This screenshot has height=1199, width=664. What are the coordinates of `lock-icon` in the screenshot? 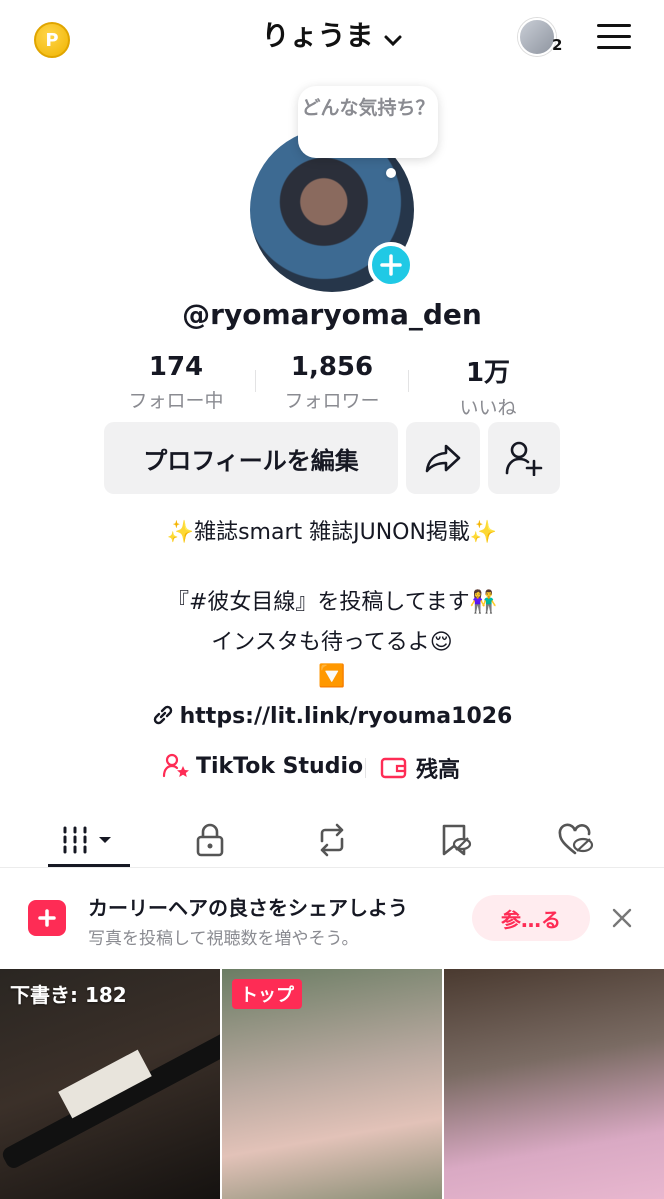 It's located at (210, 840).